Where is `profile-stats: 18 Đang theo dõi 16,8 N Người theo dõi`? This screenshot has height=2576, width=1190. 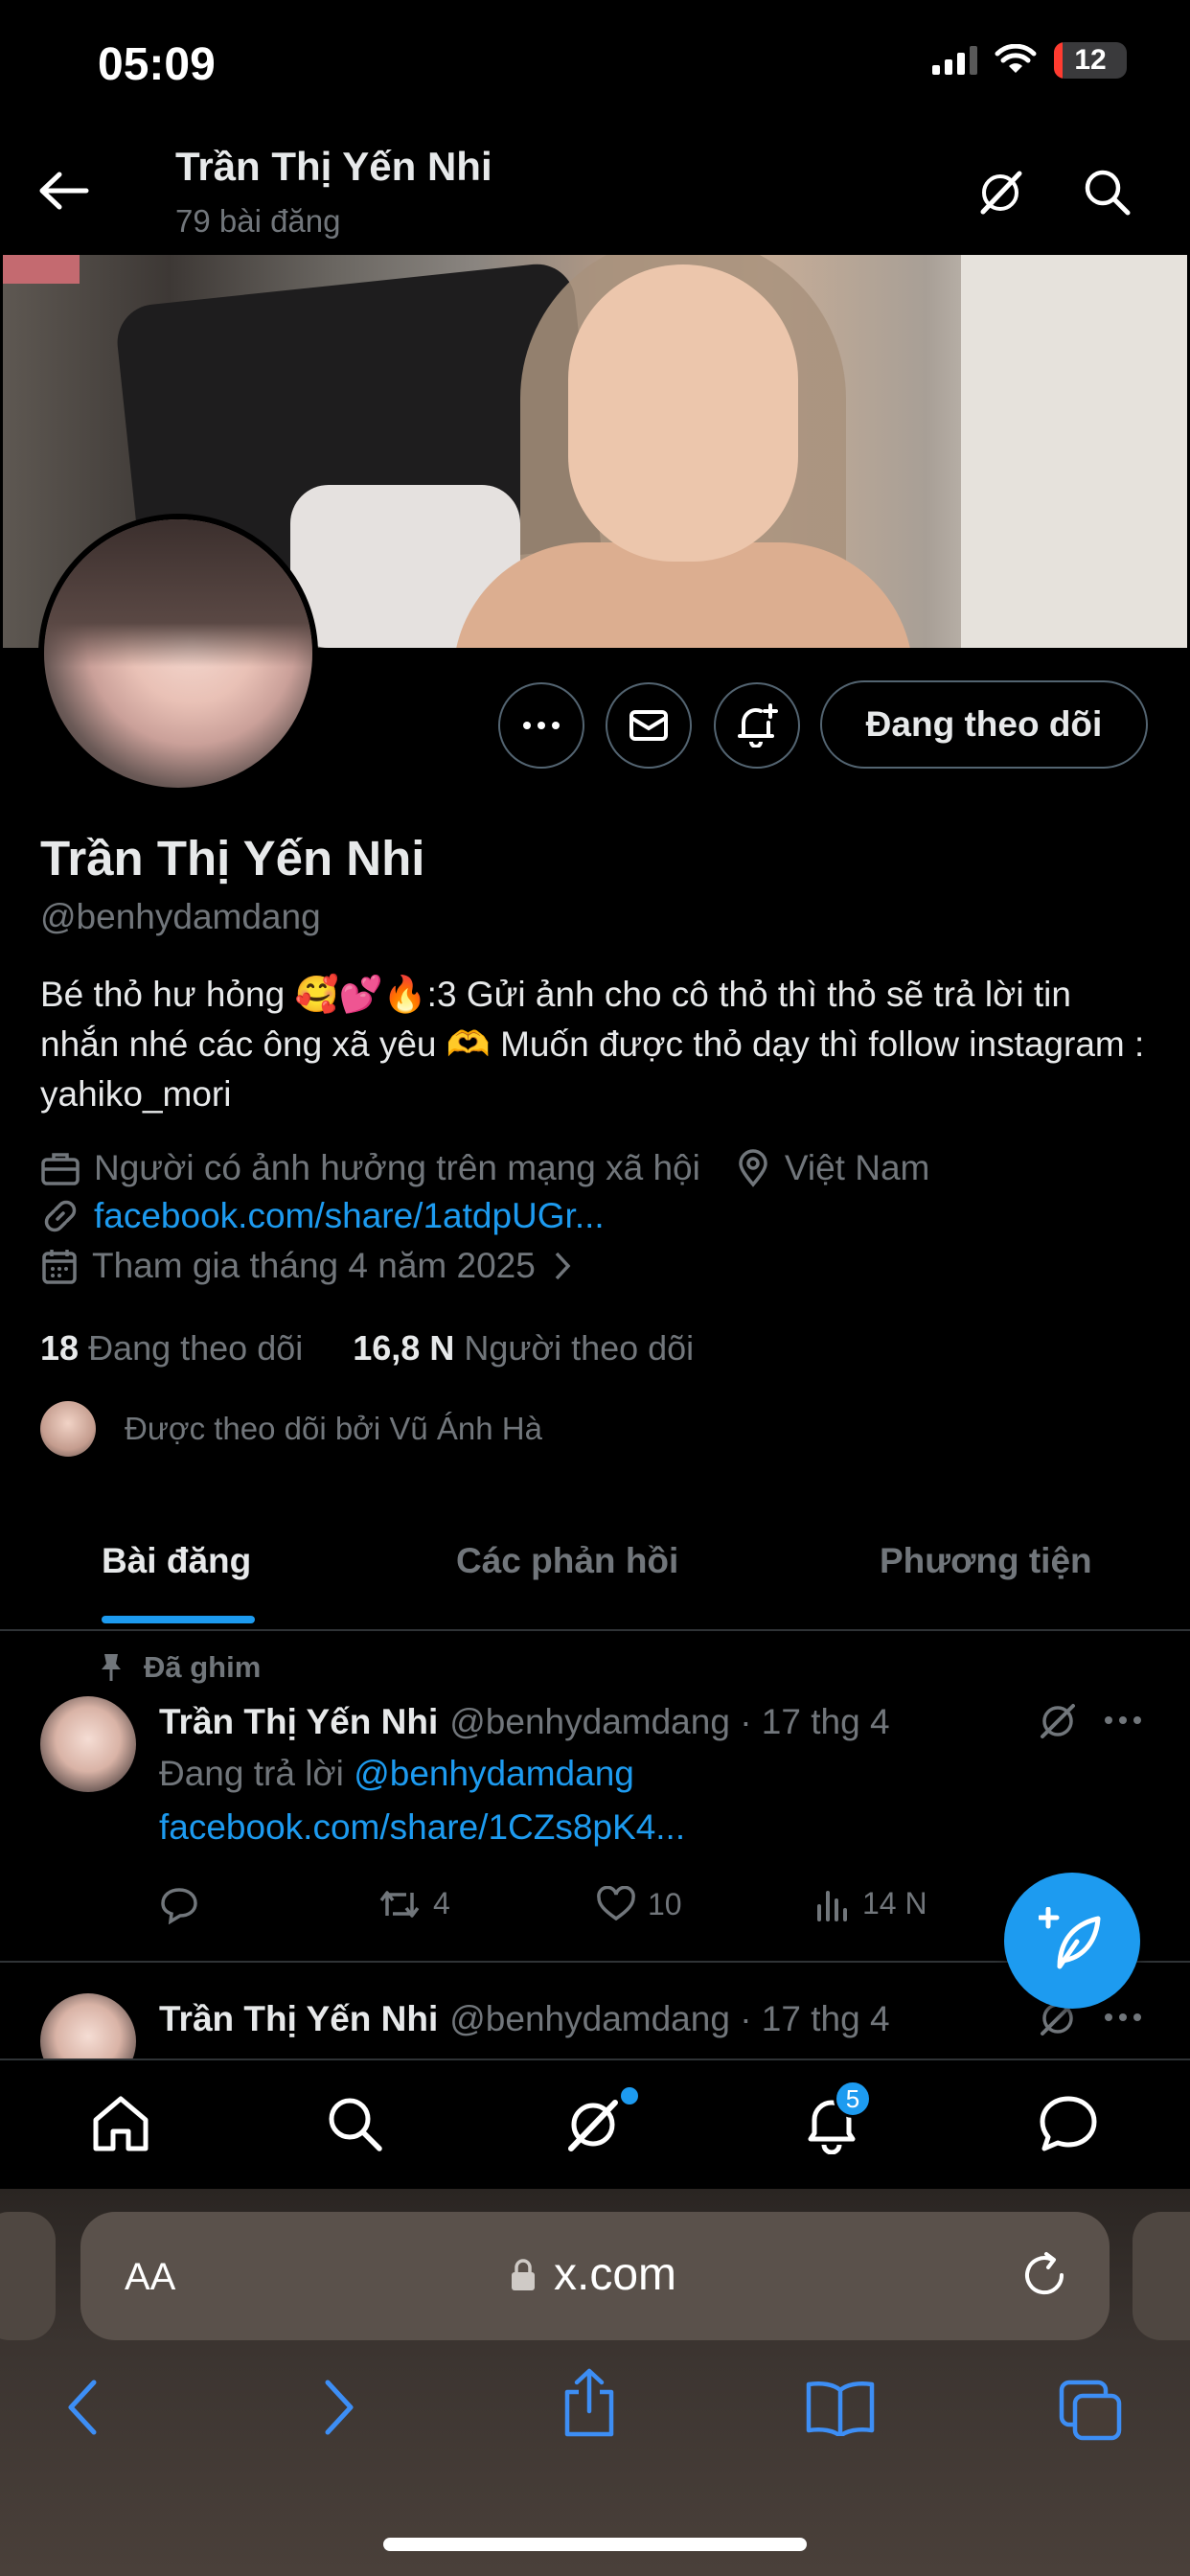 profile-stats: 18 Đang theo dõi 16,8 N Người theo dõi is located at coordinates (367, 1348).